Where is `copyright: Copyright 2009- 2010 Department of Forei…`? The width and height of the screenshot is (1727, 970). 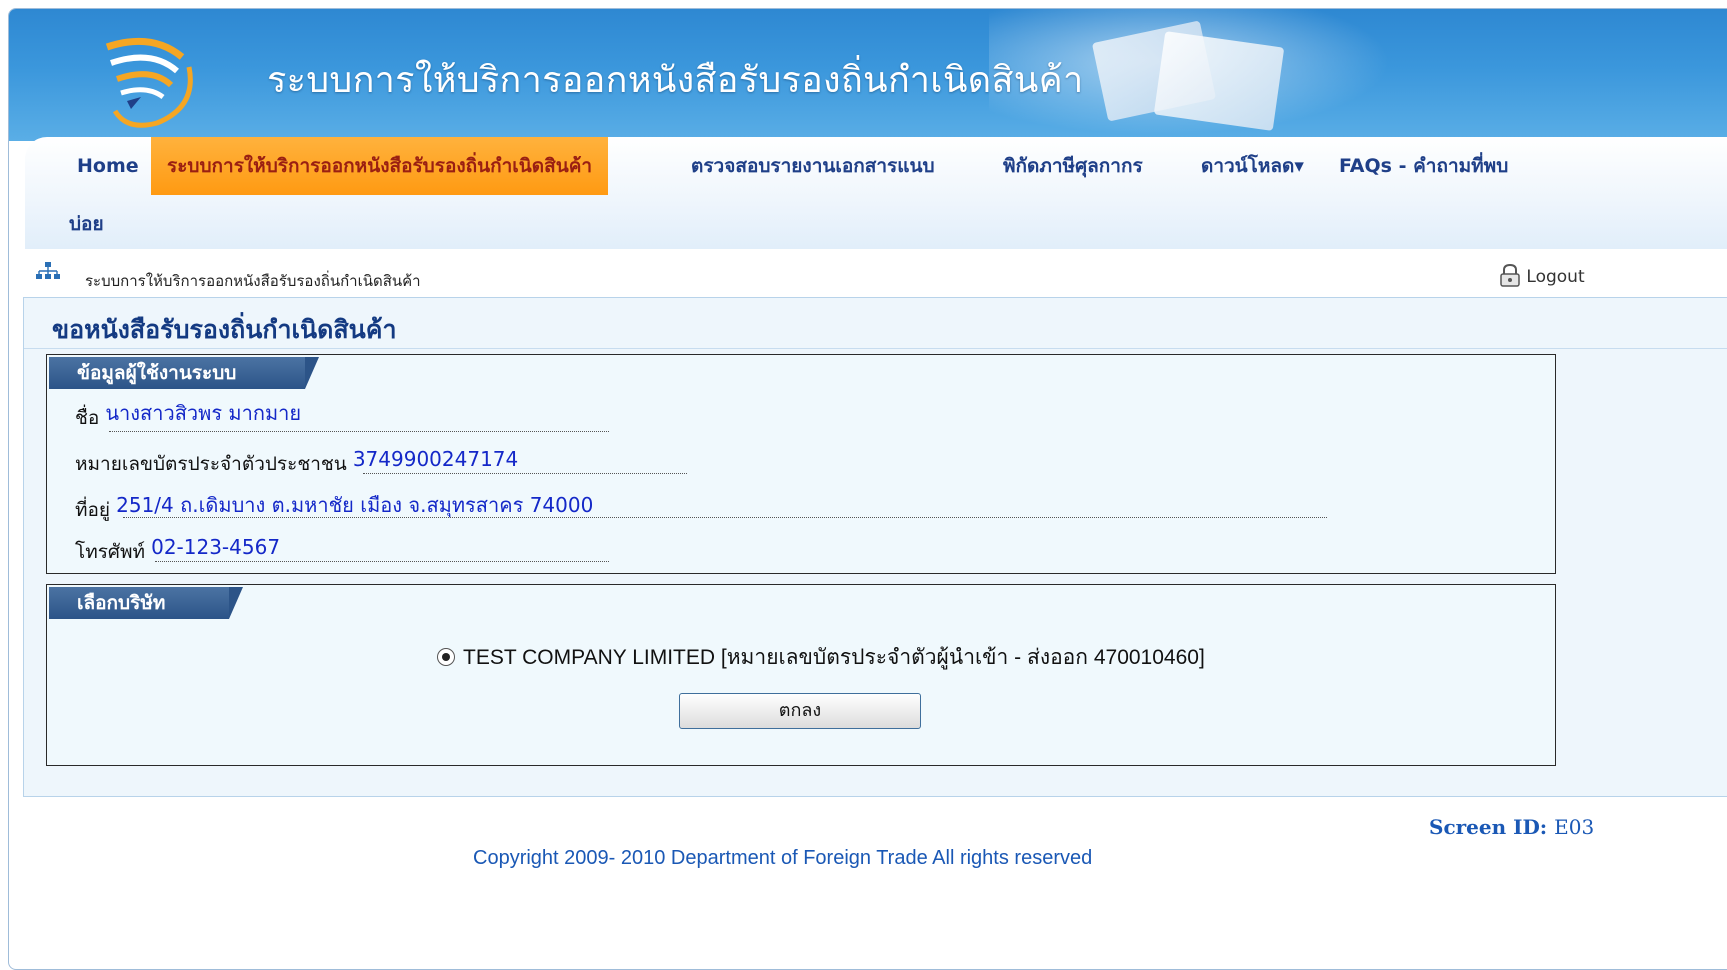
copyright: Copyright 2009- 2010 Department of Forei… is located at coordinates (783, 858).